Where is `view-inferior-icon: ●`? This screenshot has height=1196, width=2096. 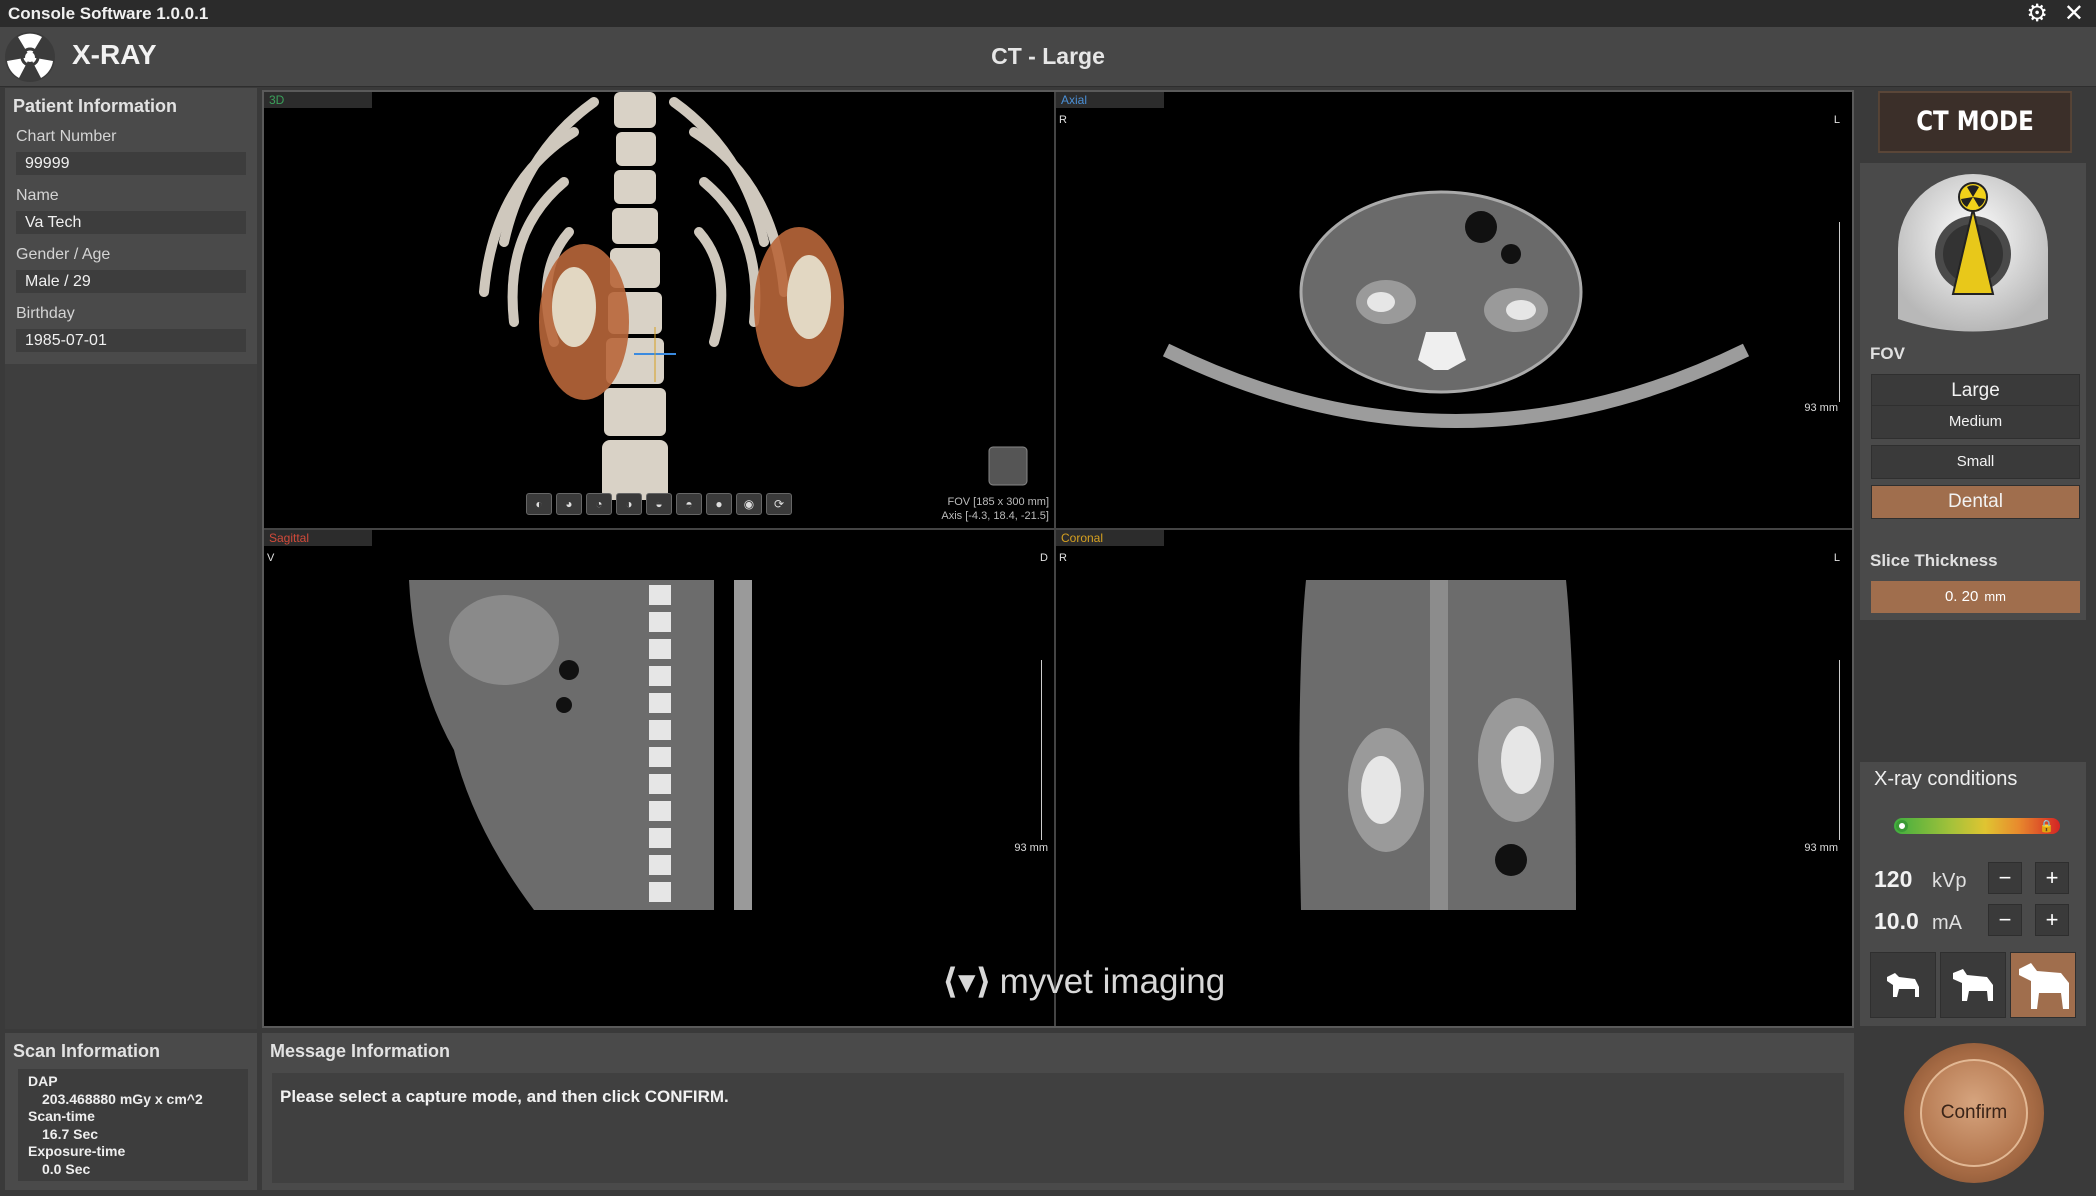 view-inferior-icon: ● is located at coordinates (719, 504).